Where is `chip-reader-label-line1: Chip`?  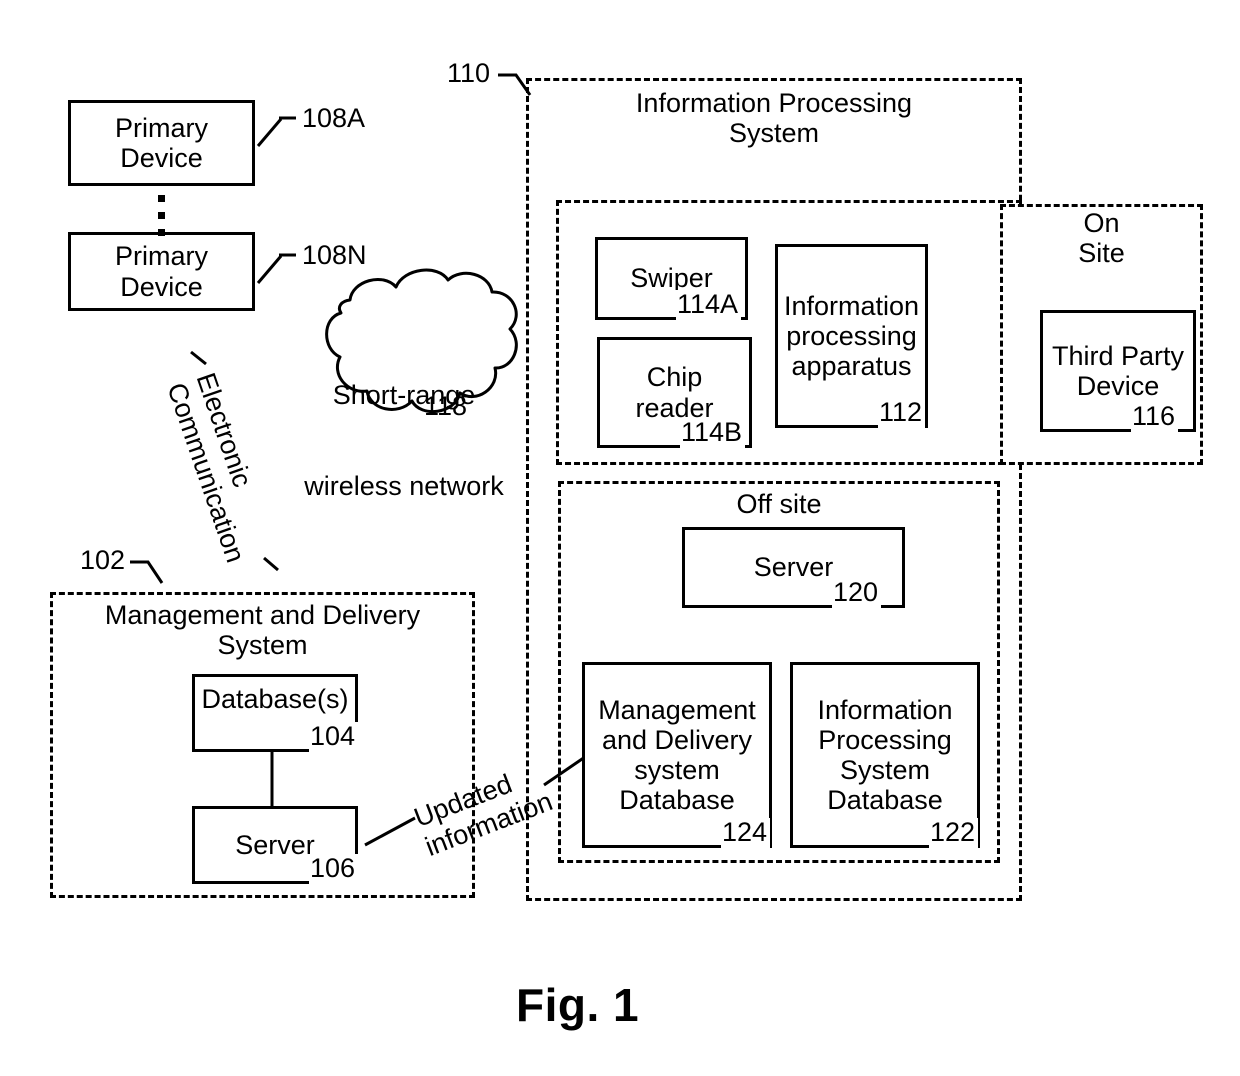 chip-reader-label-line1: Chip is located at coordinates (674, 377).